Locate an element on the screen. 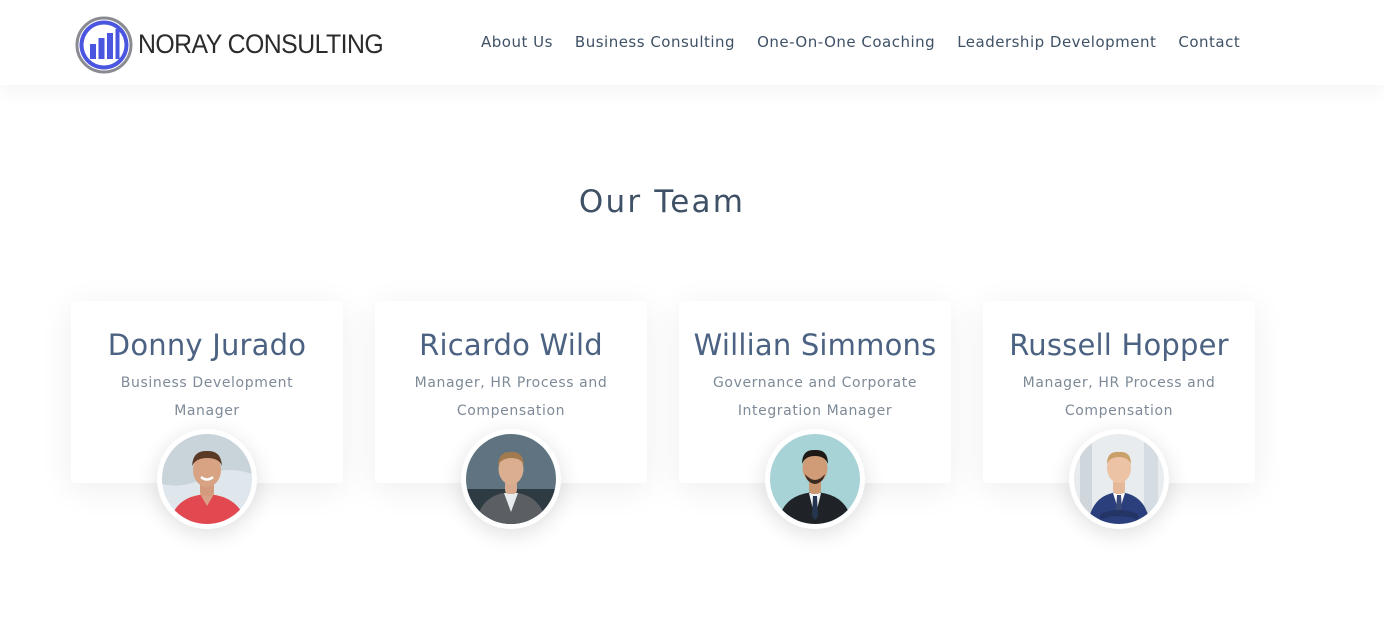 The height and width of the screenshot is (638, 1384). logo: NORAY CONSULTING is located at coordinates (239, 44).